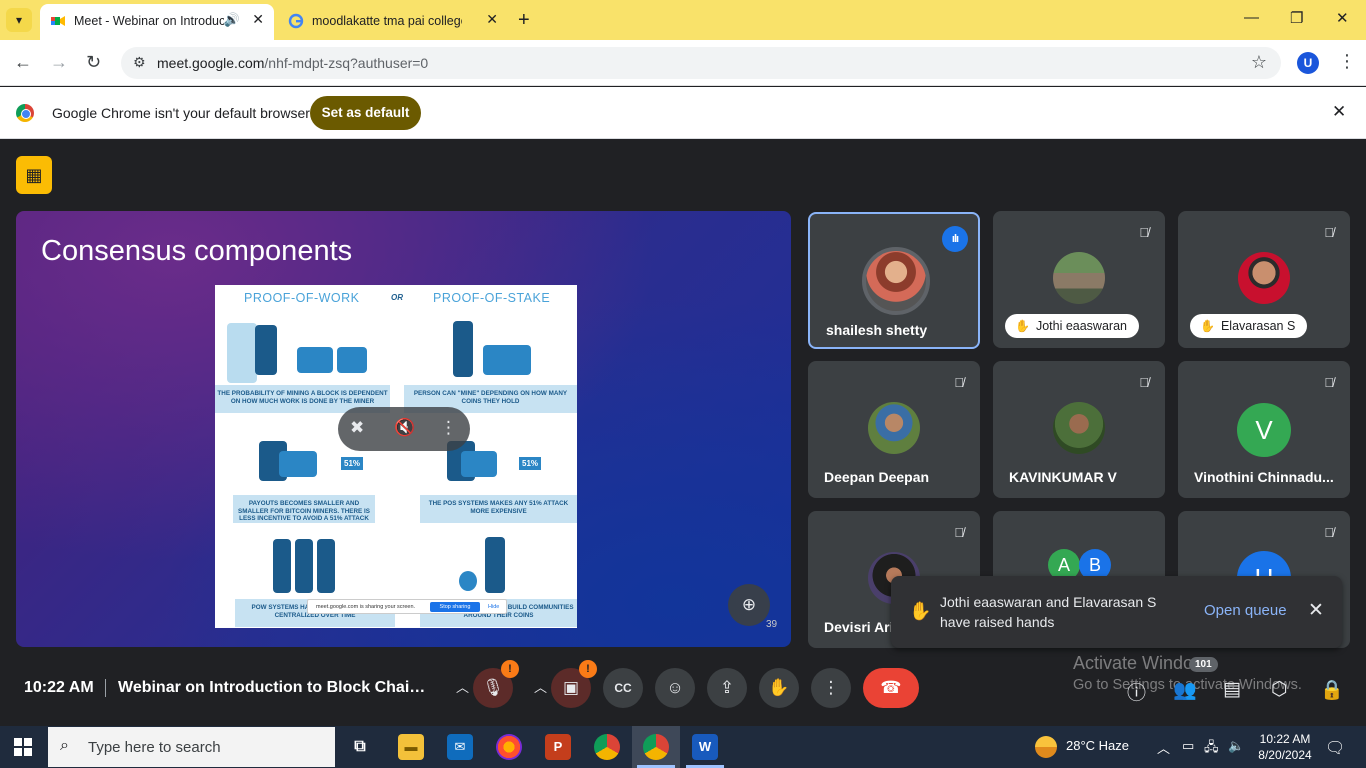 Image resolution: width=1366 pixels, height=768 pixels. I want to click on captions-button: CC, so click(623, 688).